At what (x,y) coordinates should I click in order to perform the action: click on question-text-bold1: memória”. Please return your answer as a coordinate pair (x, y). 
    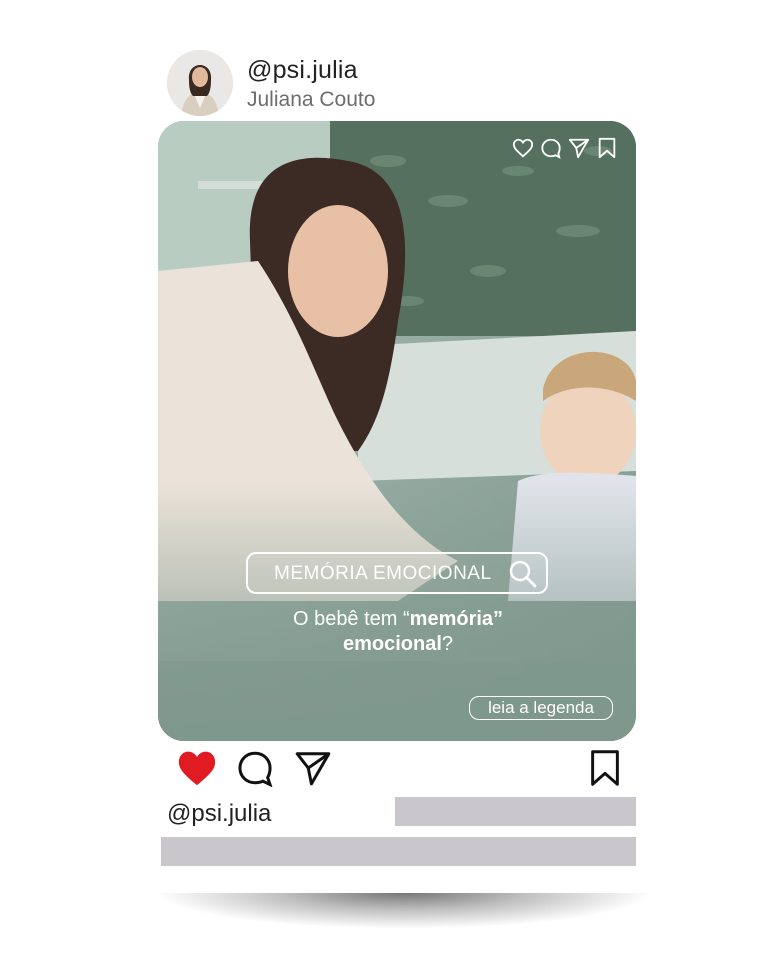
    Looking at the image, I should click on (456, 619).